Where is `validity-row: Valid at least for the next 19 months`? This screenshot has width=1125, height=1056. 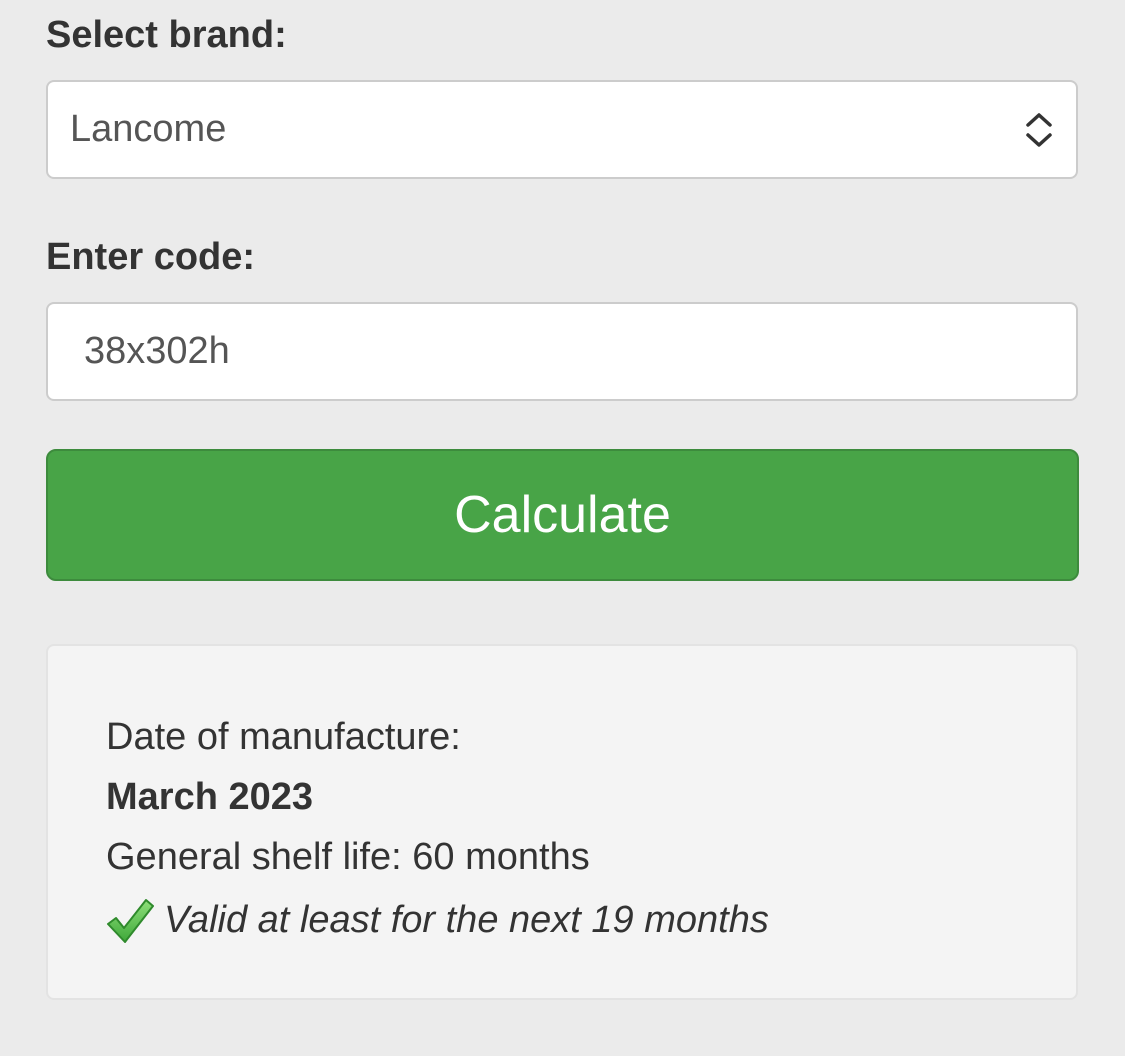
validity-row: Valid at least for the next 19 months is located at coordinates (436, 920).